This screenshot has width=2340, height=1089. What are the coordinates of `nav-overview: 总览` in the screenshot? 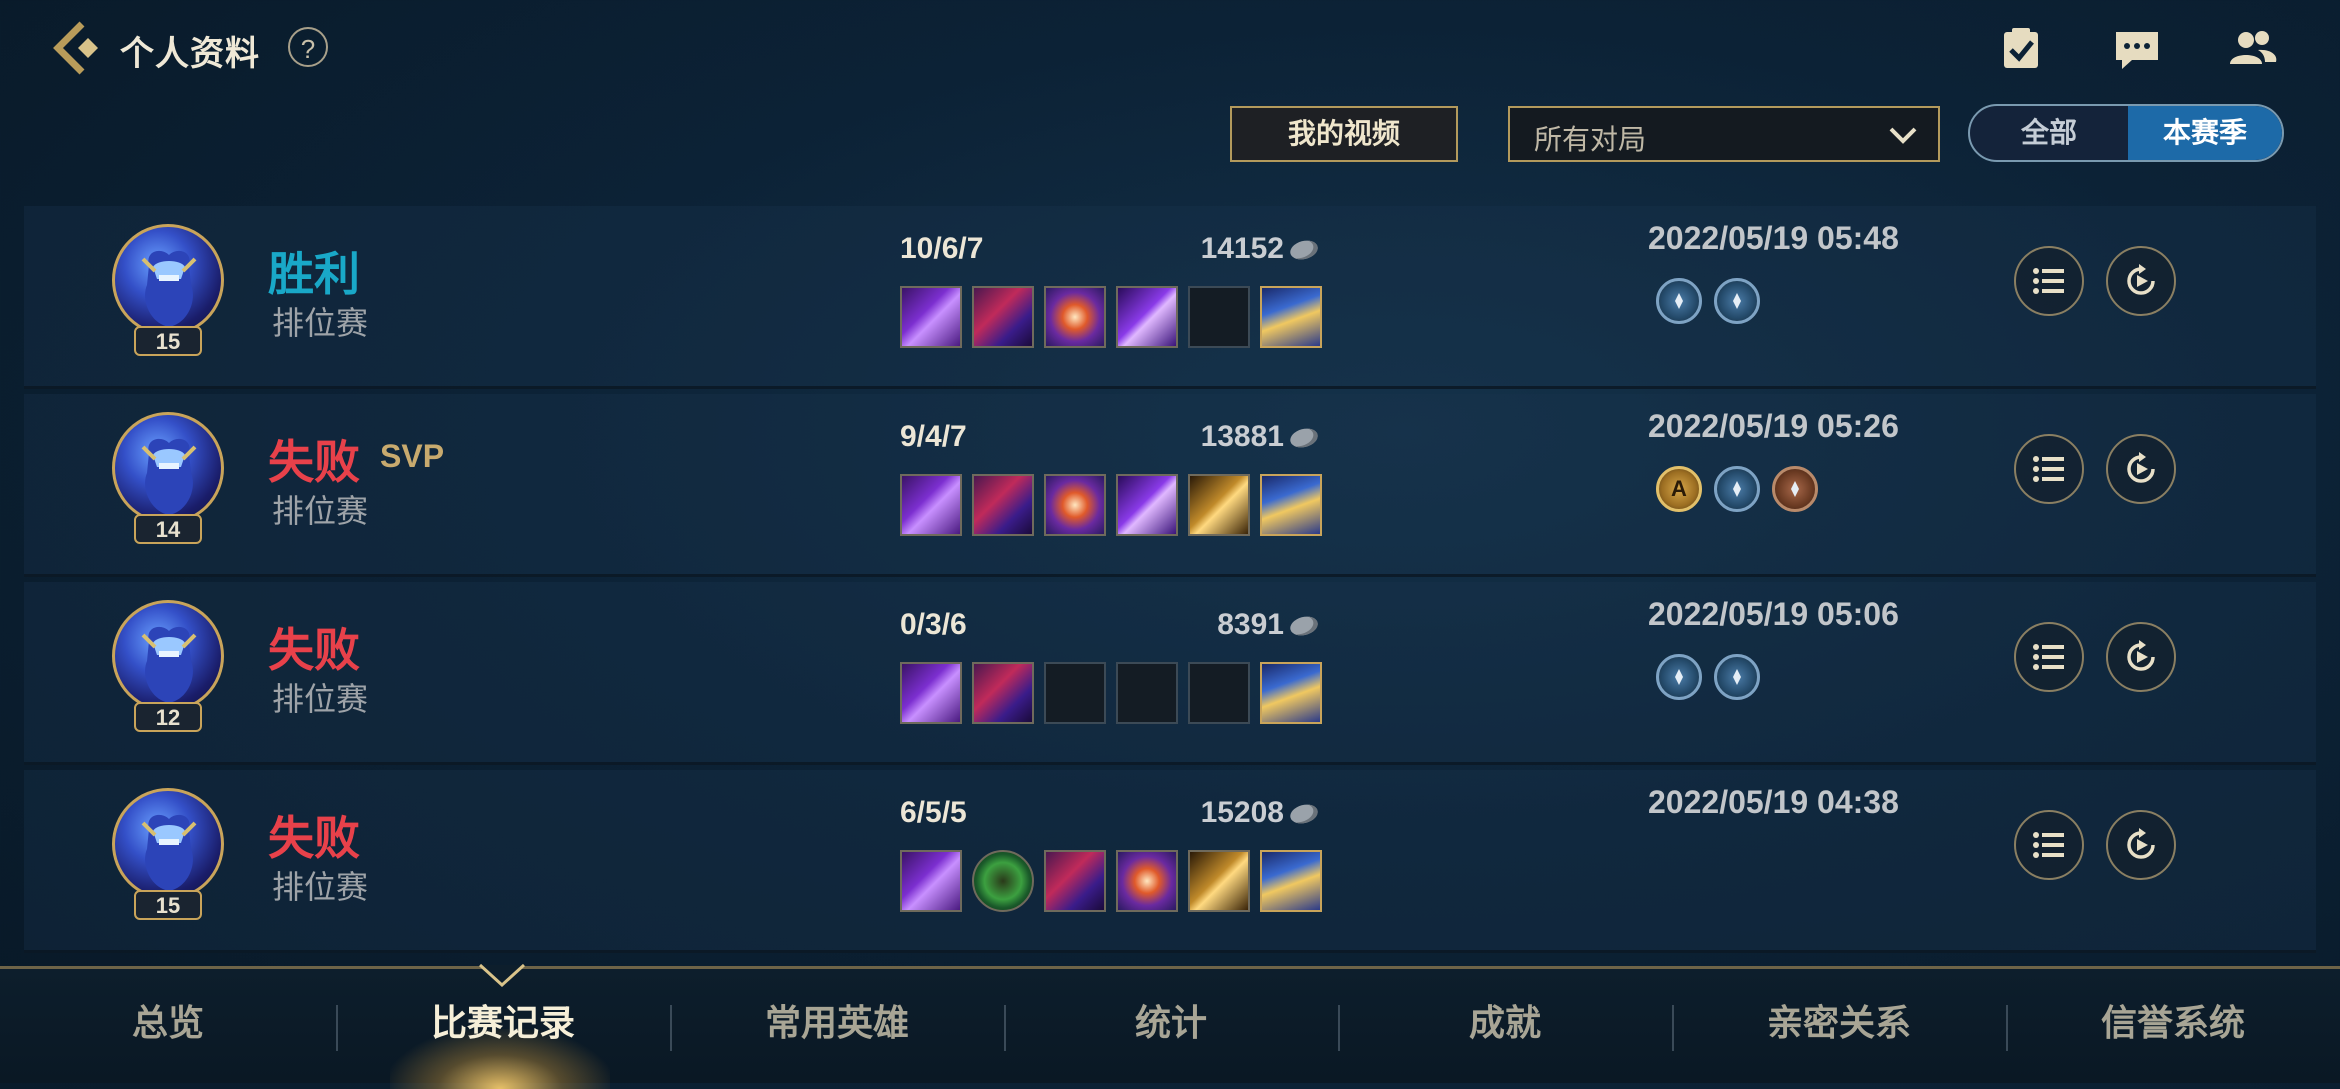 It's located at (168, 1026).